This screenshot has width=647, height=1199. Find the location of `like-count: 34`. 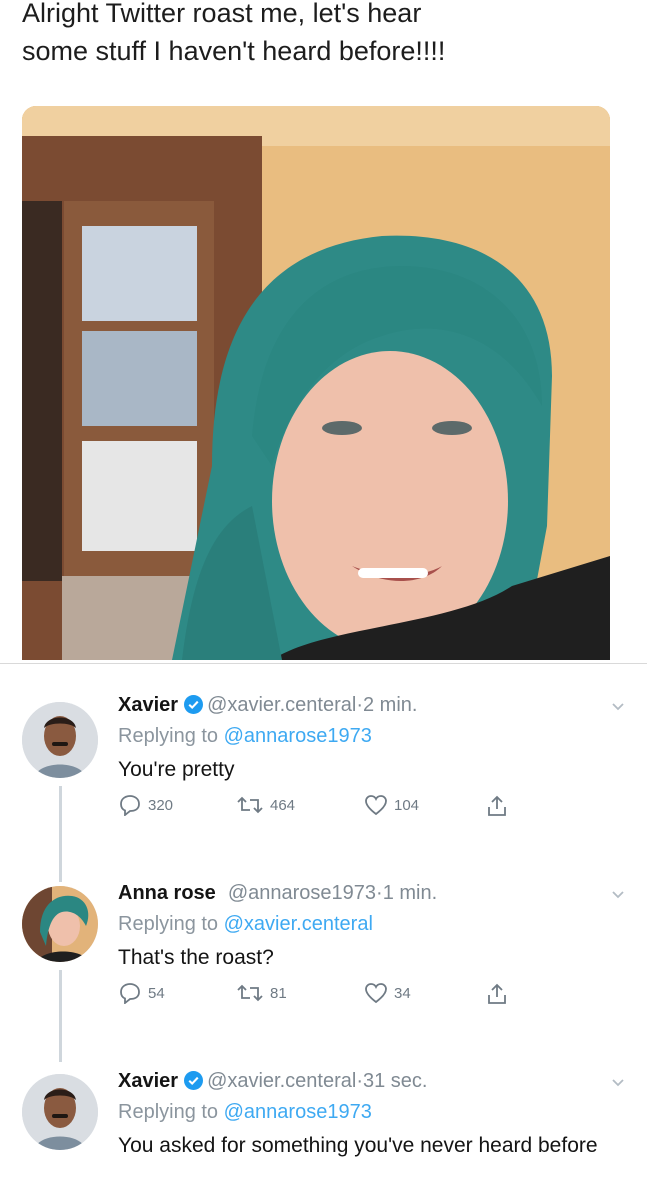

like-count: 34 is located at coordinates (402, 993).